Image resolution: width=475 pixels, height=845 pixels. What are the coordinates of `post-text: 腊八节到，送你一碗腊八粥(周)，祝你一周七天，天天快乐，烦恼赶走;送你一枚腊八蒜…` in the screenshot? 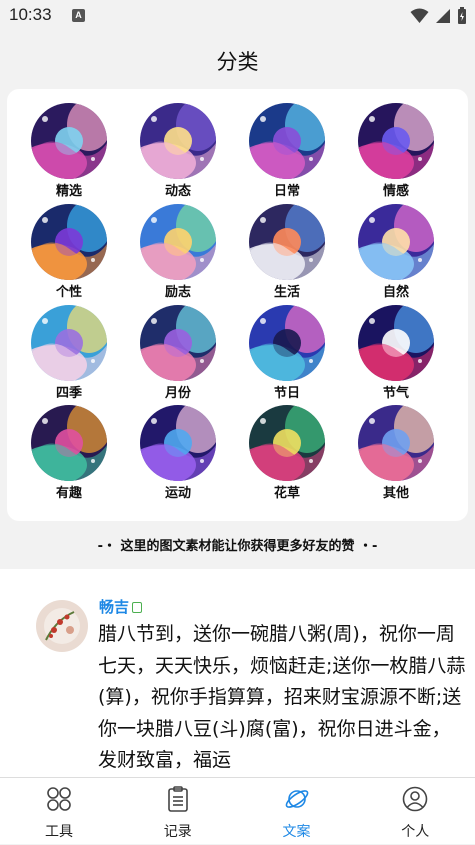 It's located at (282, 698).